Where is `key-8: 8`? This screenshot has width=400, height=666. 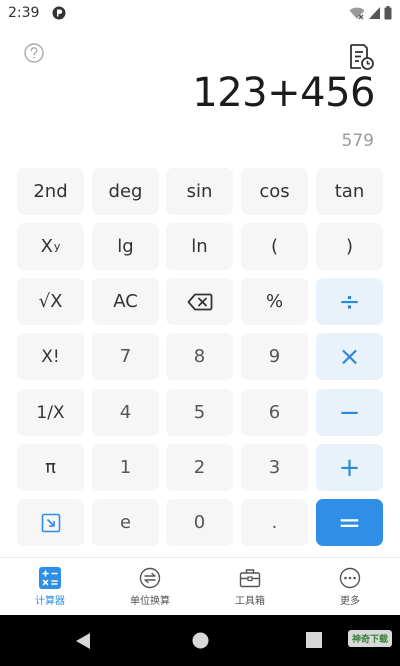
key-8: 8 is located at coordinates (199, 356).